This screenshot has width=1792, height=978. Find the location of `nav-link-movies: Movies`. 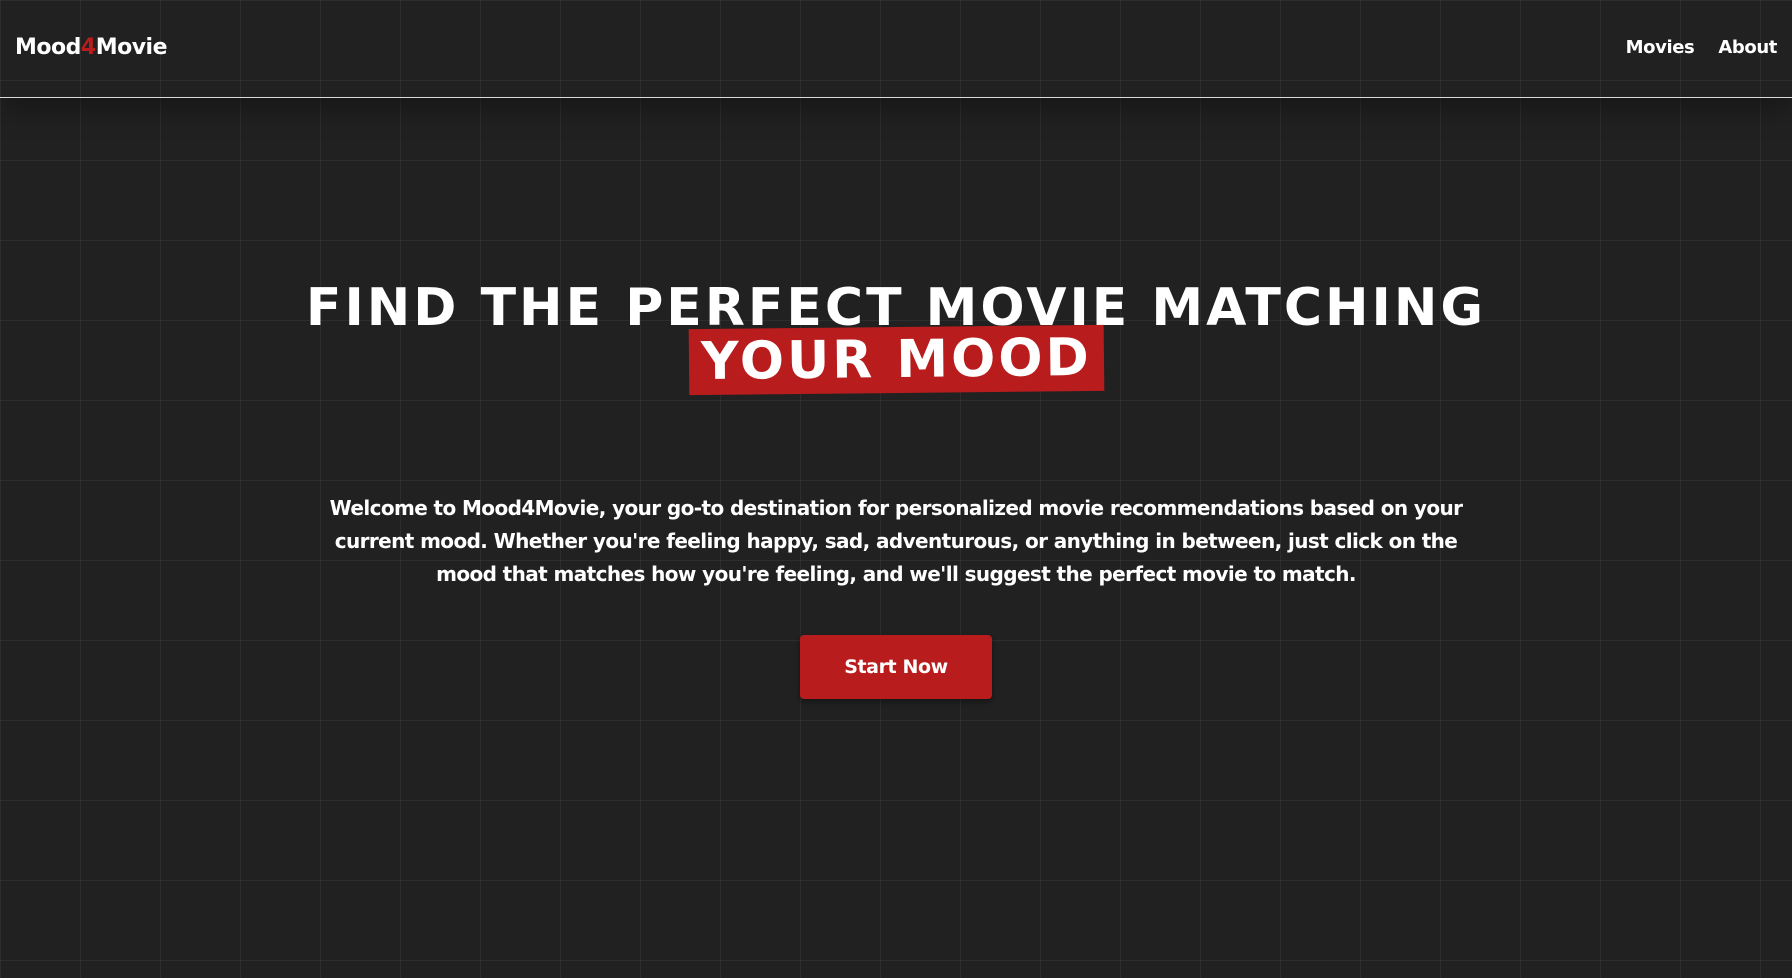

nav-link-movies: Movies is located at coordinates (1660, 48).